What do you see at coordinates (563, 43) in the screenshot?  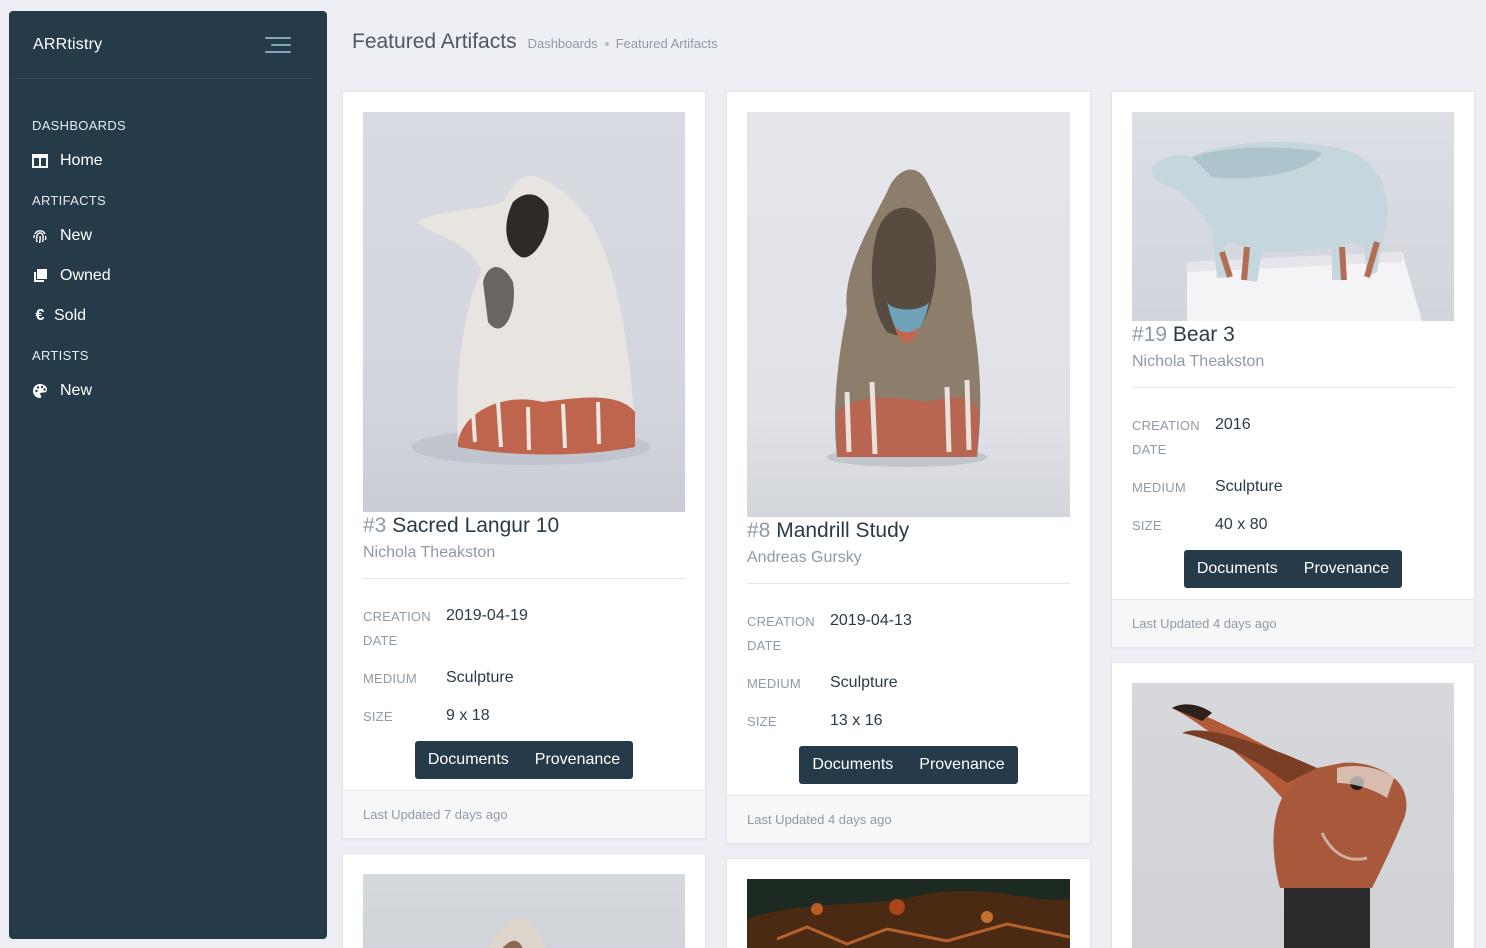 I see `breadcrumb-dashboards: Dashboards` at bounding box center [563, 43].